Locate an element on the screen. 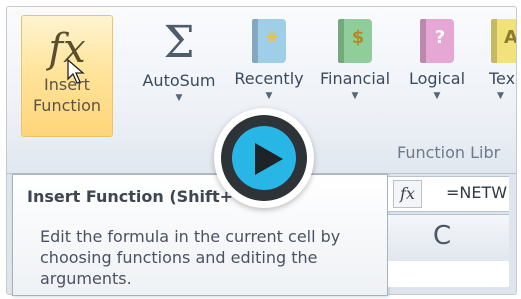  sigma-icon: Σ is located at coordinates (179, 42).